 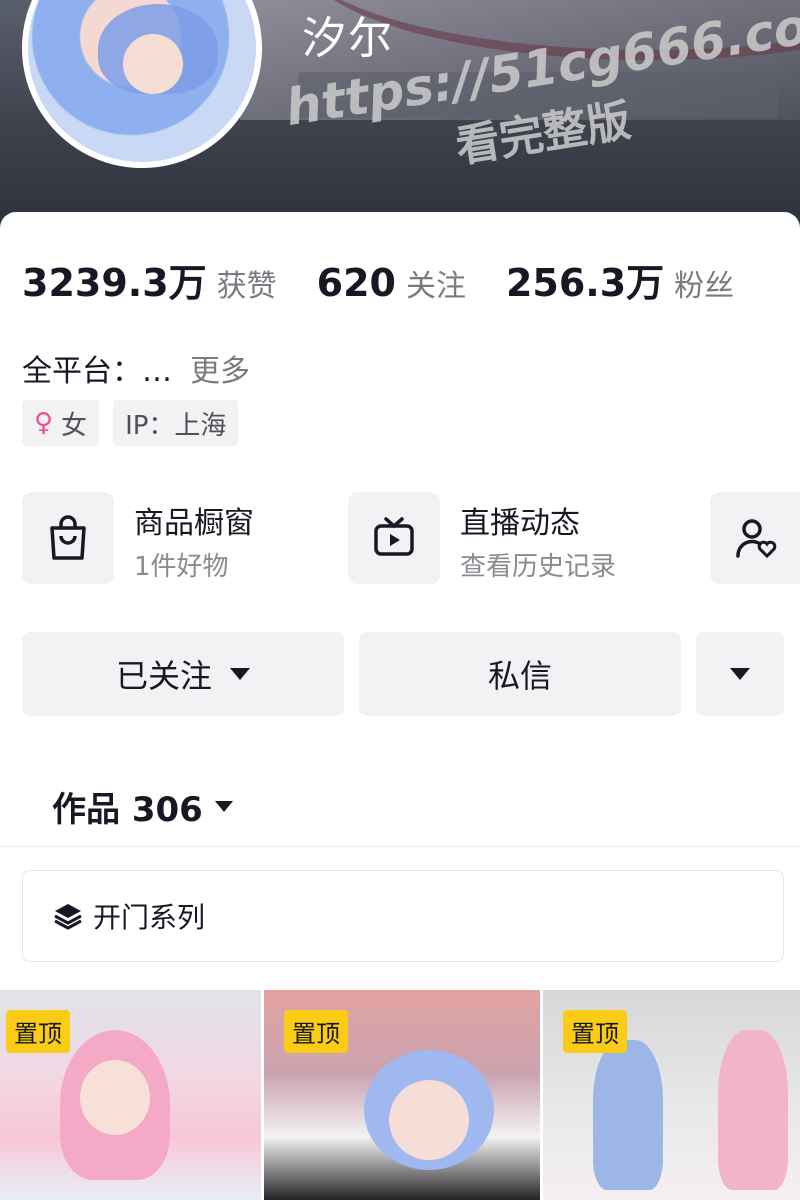 I want to click on tab-works: 作品 306, so click(x=142, y=806).